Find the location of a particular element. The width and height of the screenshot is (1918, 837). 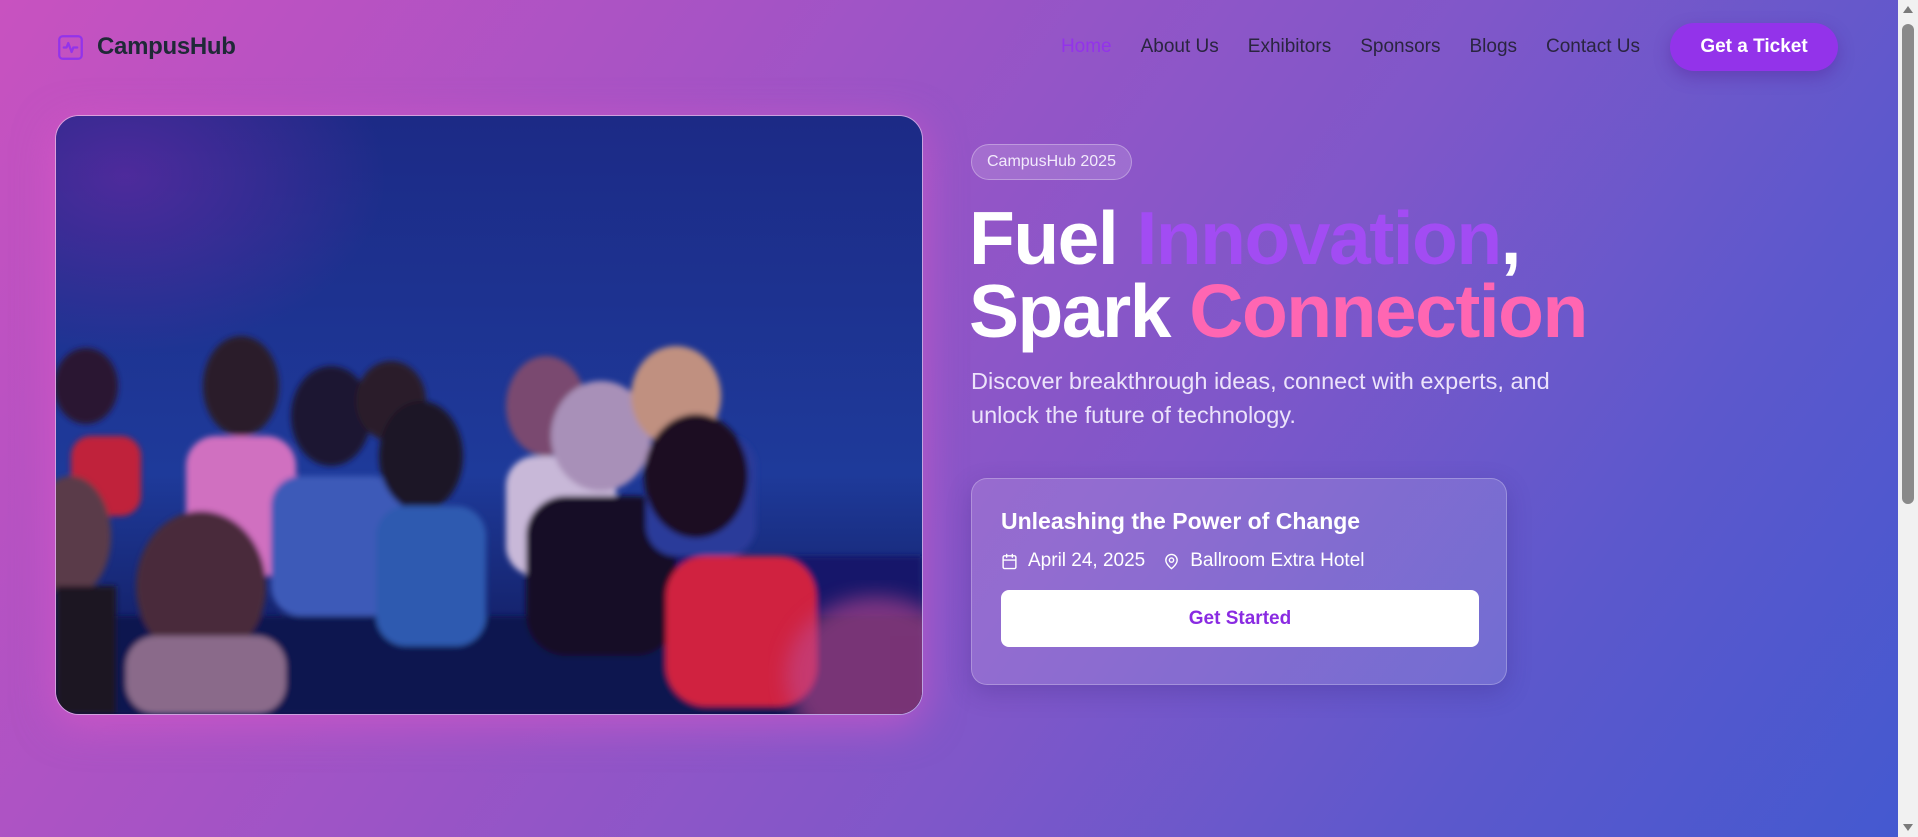

nav-blogs: Blogs is located at coordinates (1493, 47).